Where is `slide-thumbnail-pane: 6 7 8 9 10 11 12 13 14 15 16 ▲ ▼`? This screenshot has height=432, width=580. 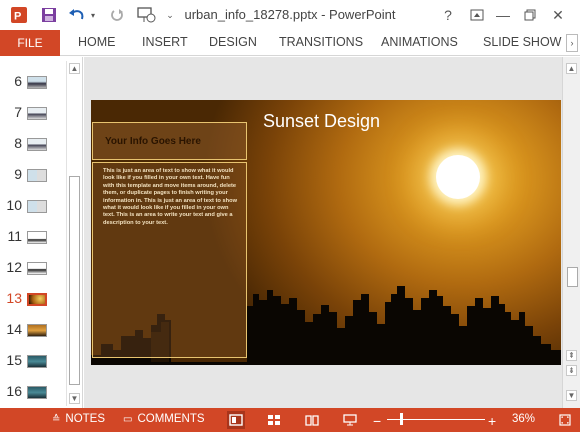
slide-thumbnail-pane: 6 7 8 9 10 11 12 13 14 15 16 ▲ ▼ is located at coordinates (41, 232).